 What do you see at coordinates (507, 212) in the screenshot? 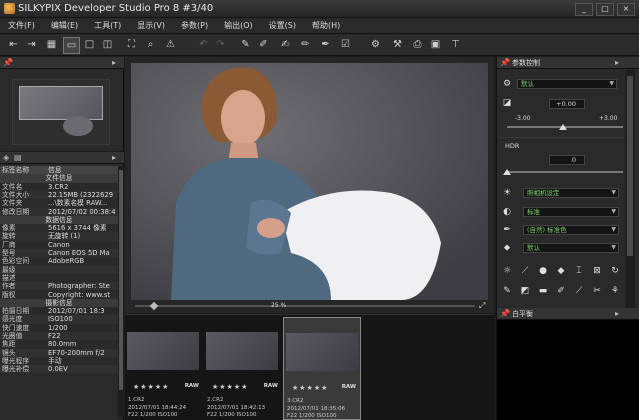
I see `tone-icon: ◐` at bounding box center [507, 212].